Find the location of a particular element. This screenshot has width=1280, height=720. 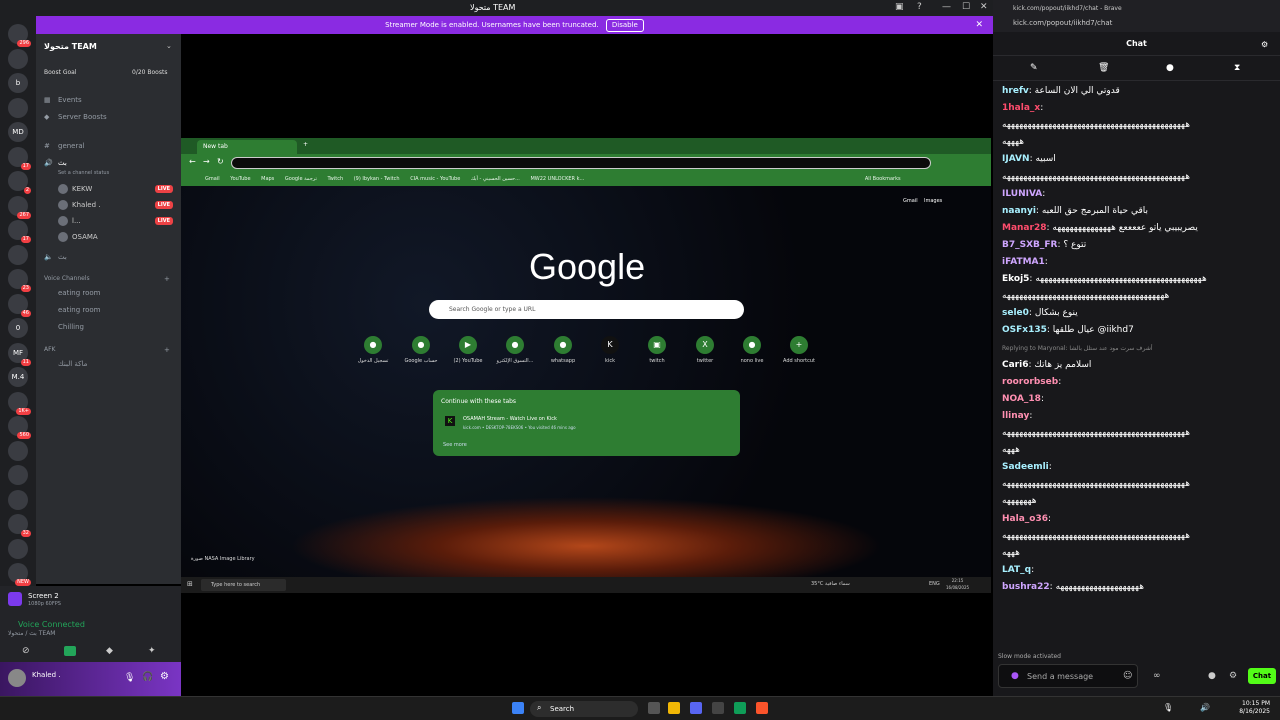

username: Khaled . is located at coordinates (46, 675).